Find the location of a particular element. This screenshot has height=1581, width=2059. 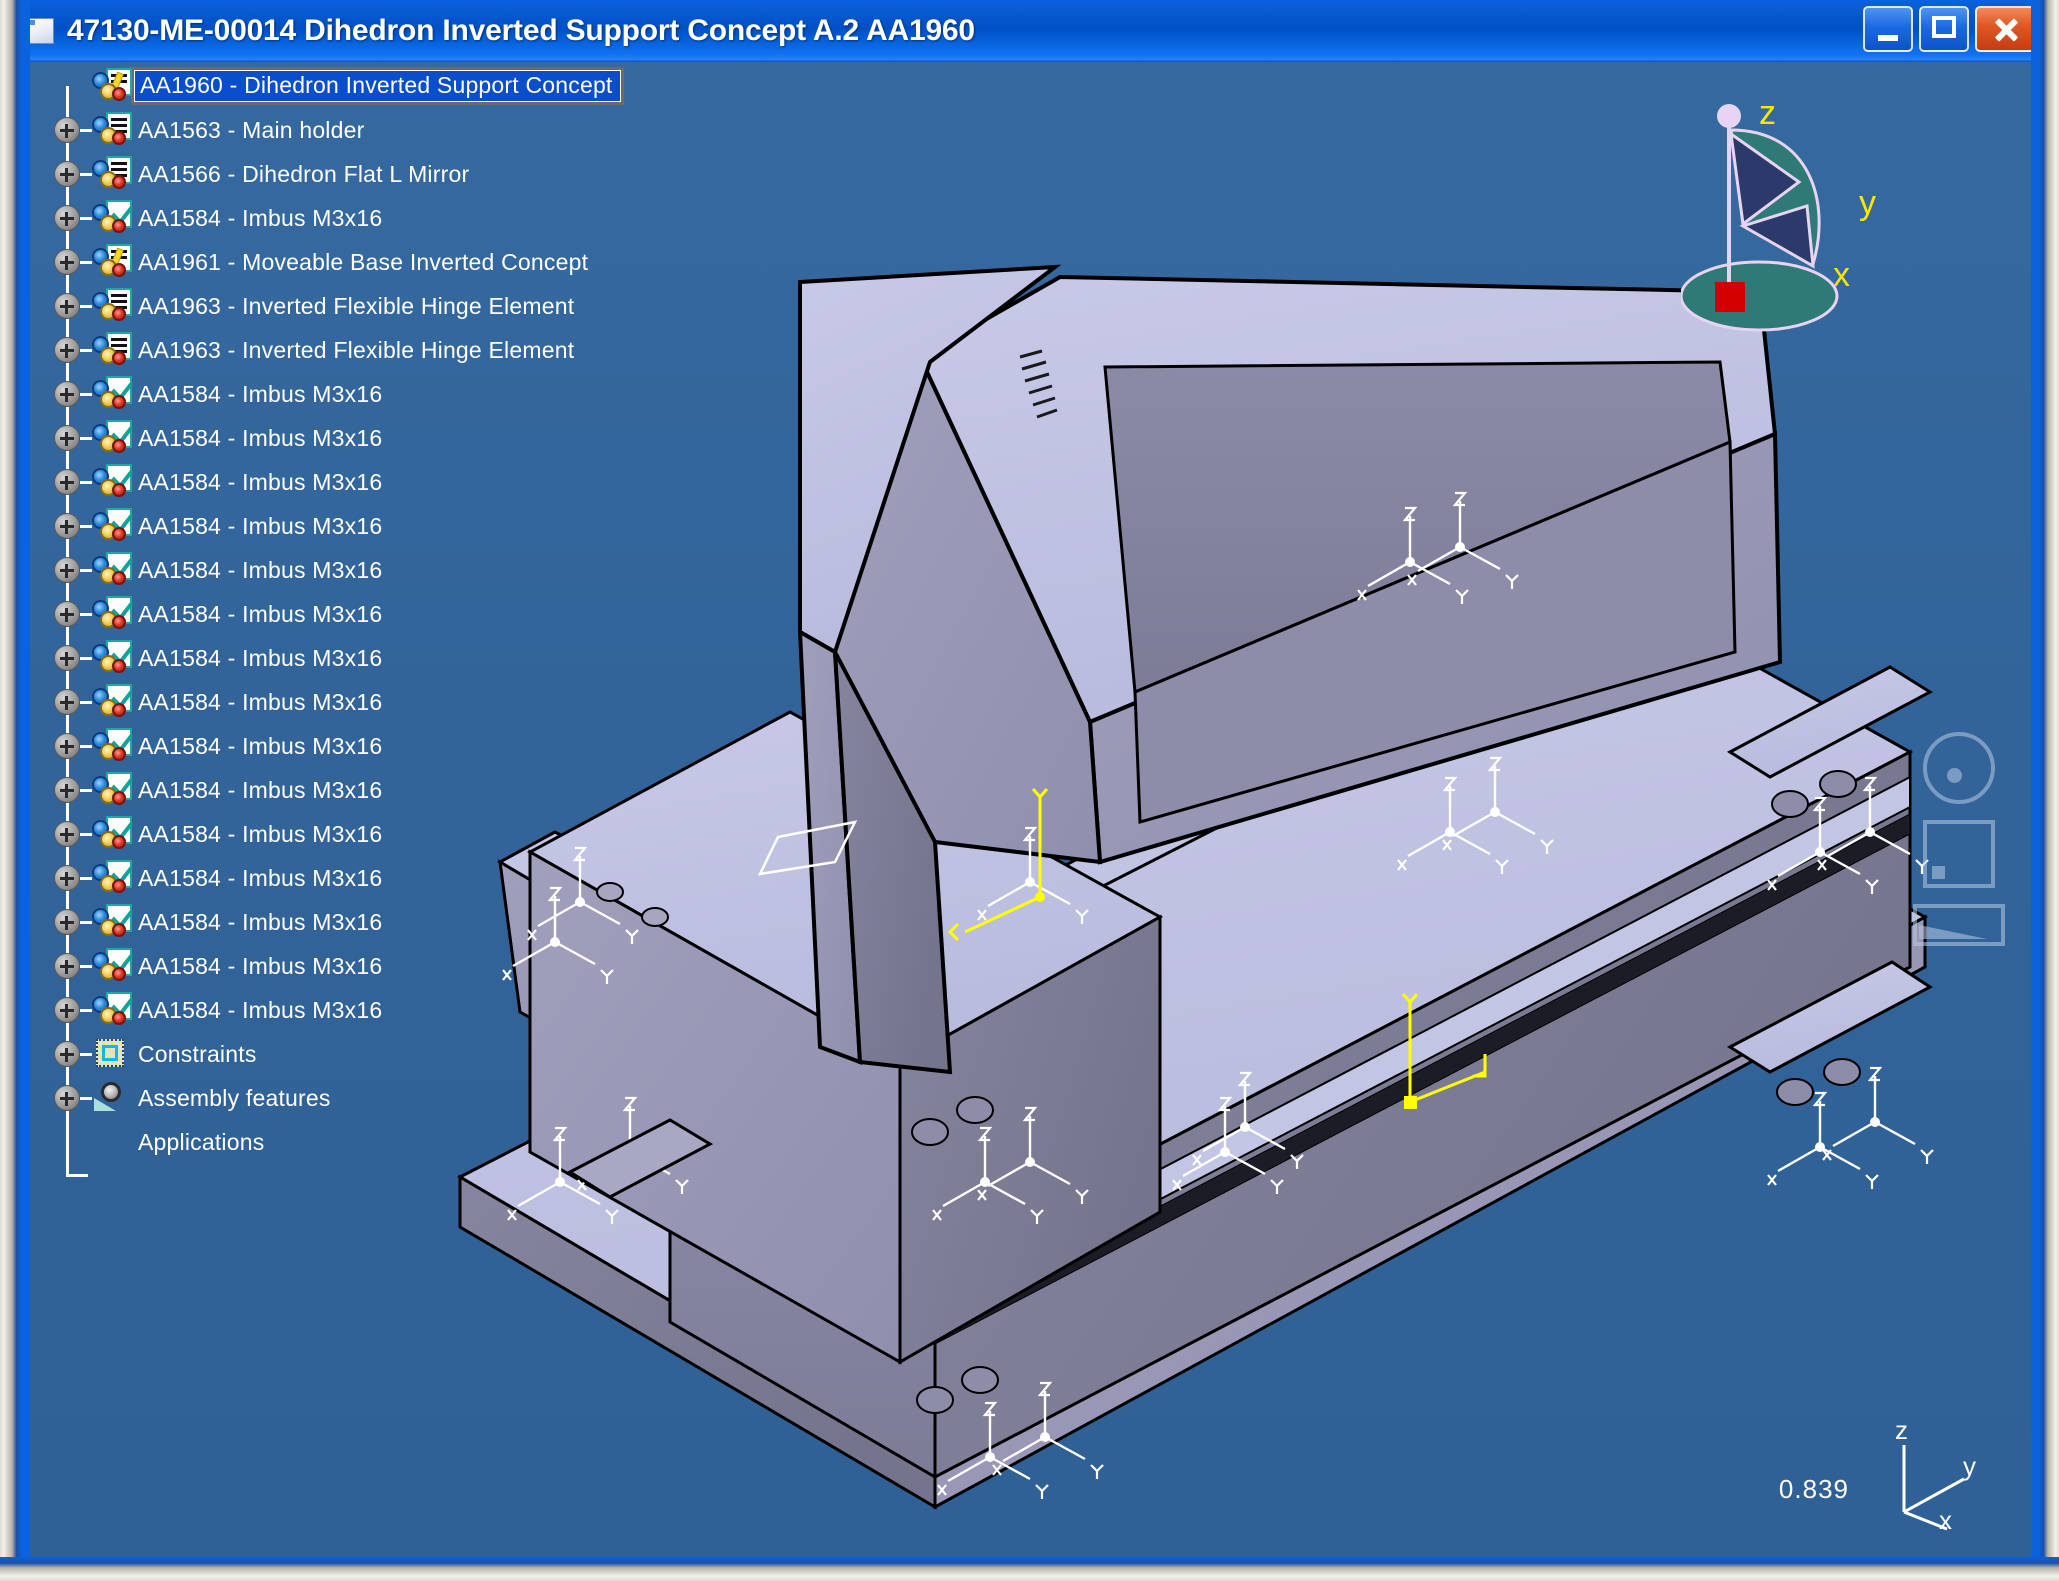

tree-node-23: Applications is located at coordinates (348, 1142).